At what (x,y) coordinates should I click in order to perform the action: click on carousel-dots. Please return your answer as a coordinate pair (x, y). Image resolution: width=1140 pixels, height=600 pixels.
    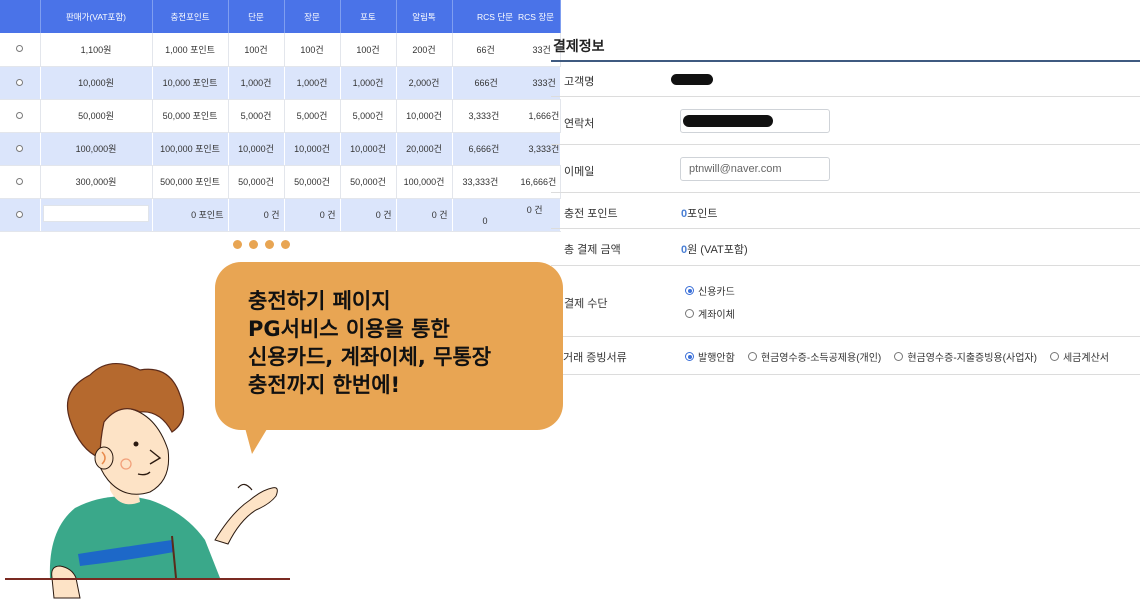
    Looking at the image, I should click on (261, 244).